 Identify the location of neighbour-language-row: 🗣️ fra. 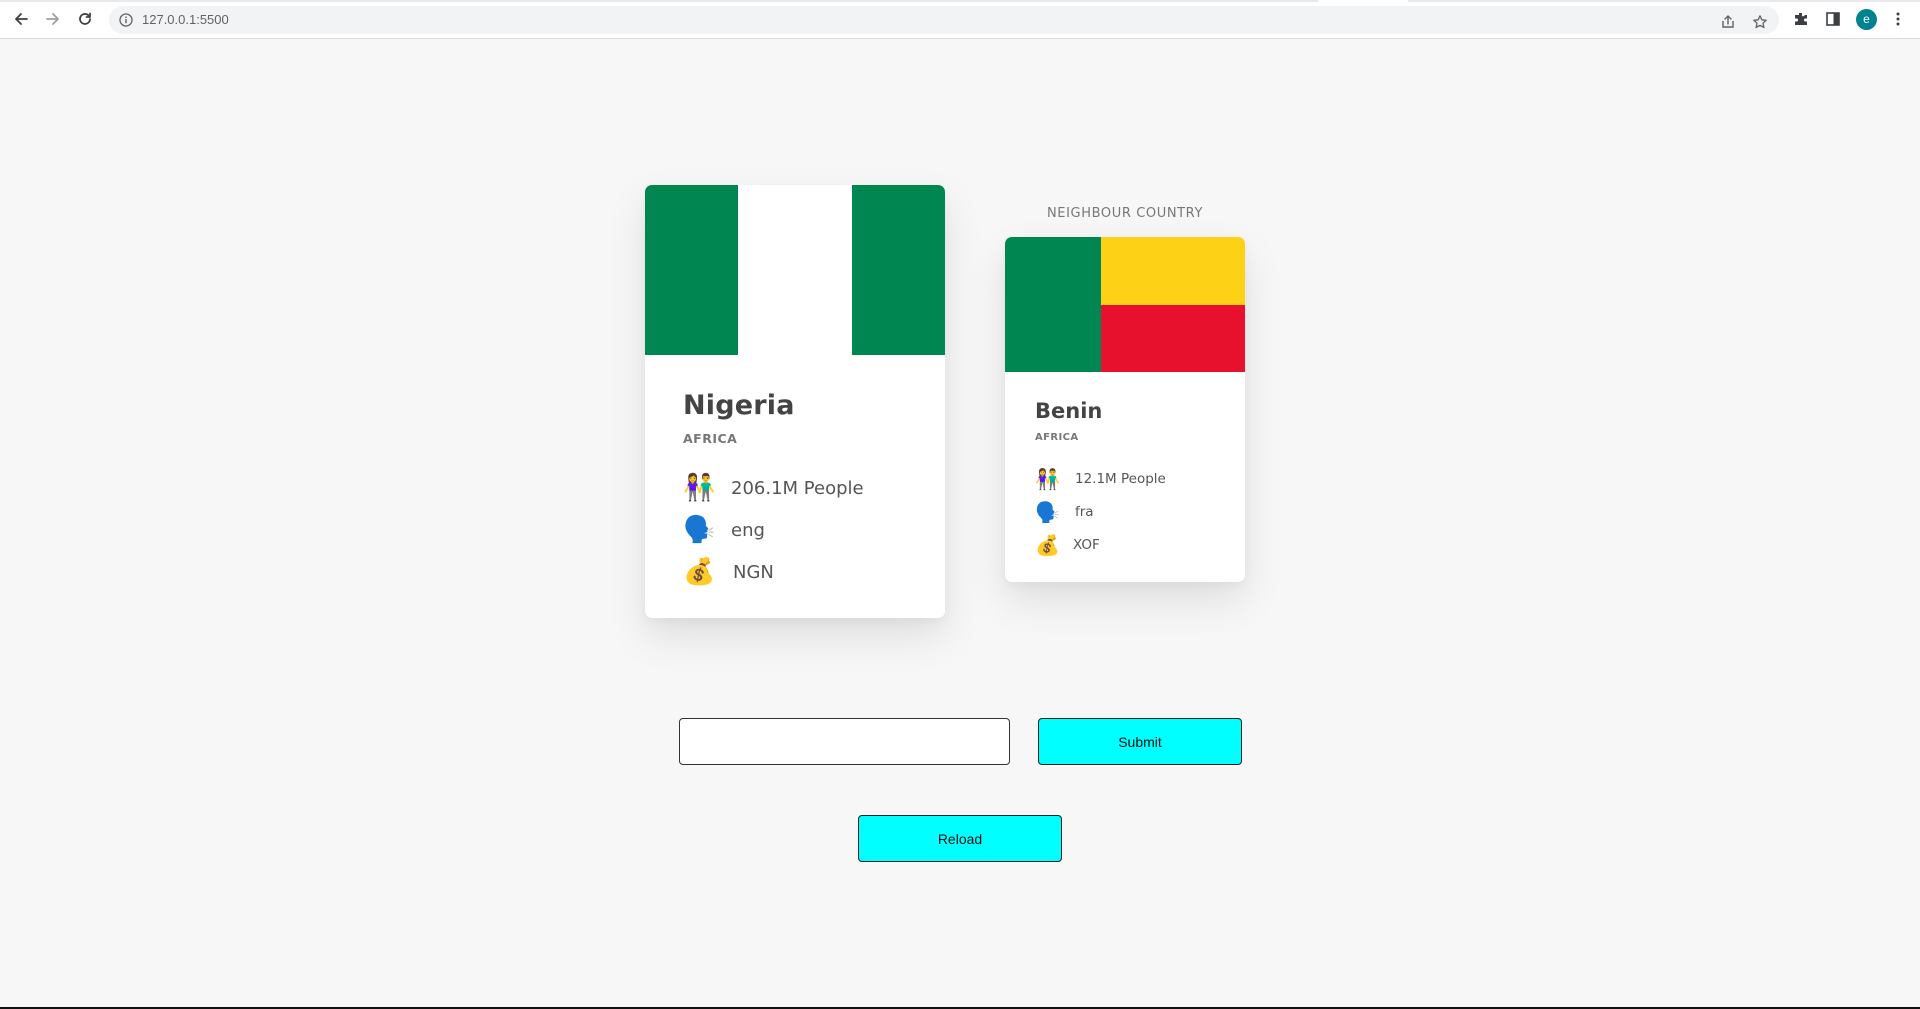
(1064, 512).